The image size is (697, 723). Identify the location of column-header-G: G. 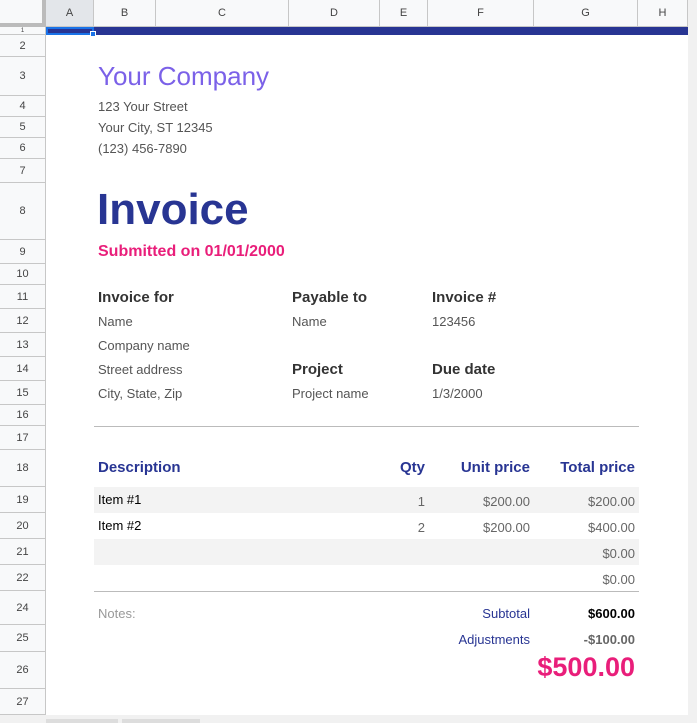
(586, 13).